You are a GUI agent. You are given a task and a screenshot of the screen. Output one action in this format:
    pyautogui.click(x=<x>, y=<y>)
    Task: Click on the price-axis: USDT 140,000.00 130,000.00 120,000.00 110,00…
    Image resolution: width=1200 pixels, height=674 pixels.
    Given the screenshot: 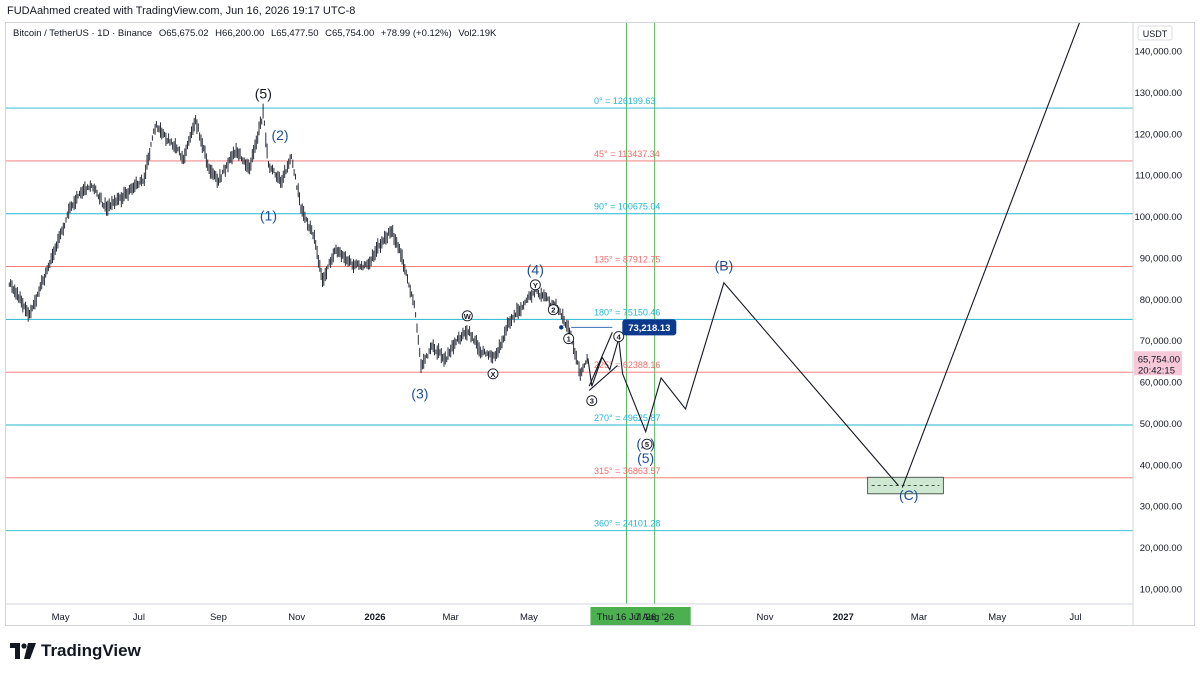 What is the action you would take?
    pyautogui.click(x=1158, y=310)
    